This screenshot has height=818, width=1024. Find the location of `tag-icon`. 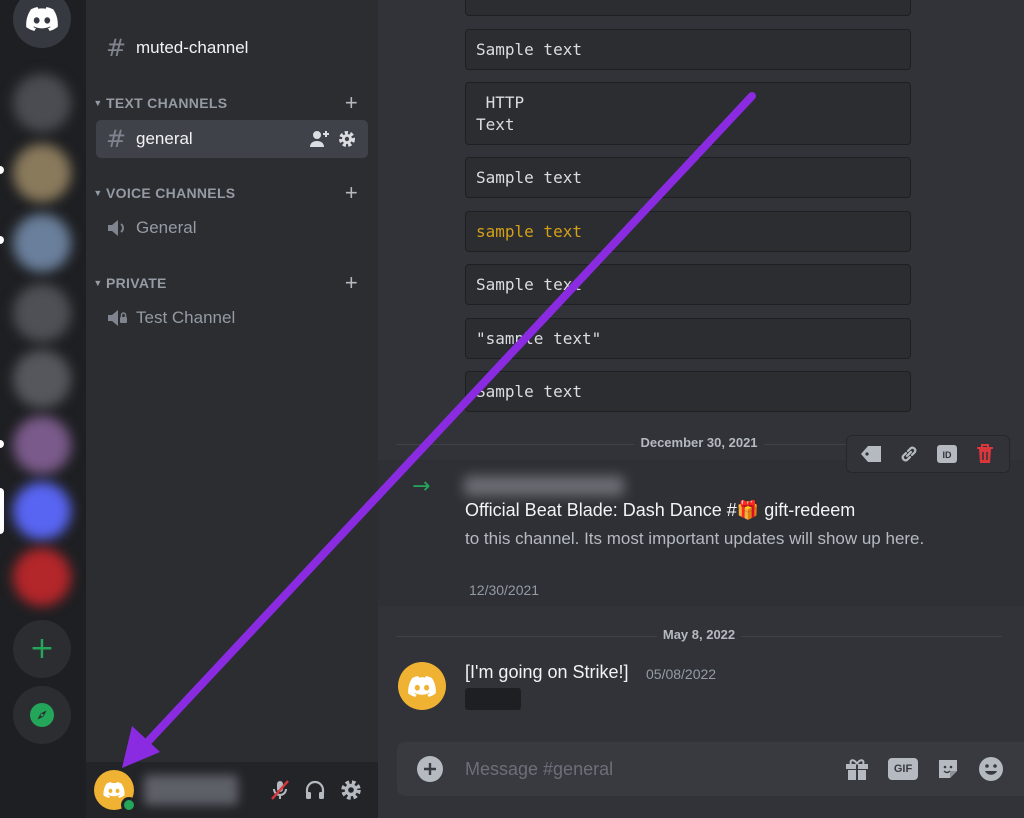

tag-icon is located at coordinates (871, 454).